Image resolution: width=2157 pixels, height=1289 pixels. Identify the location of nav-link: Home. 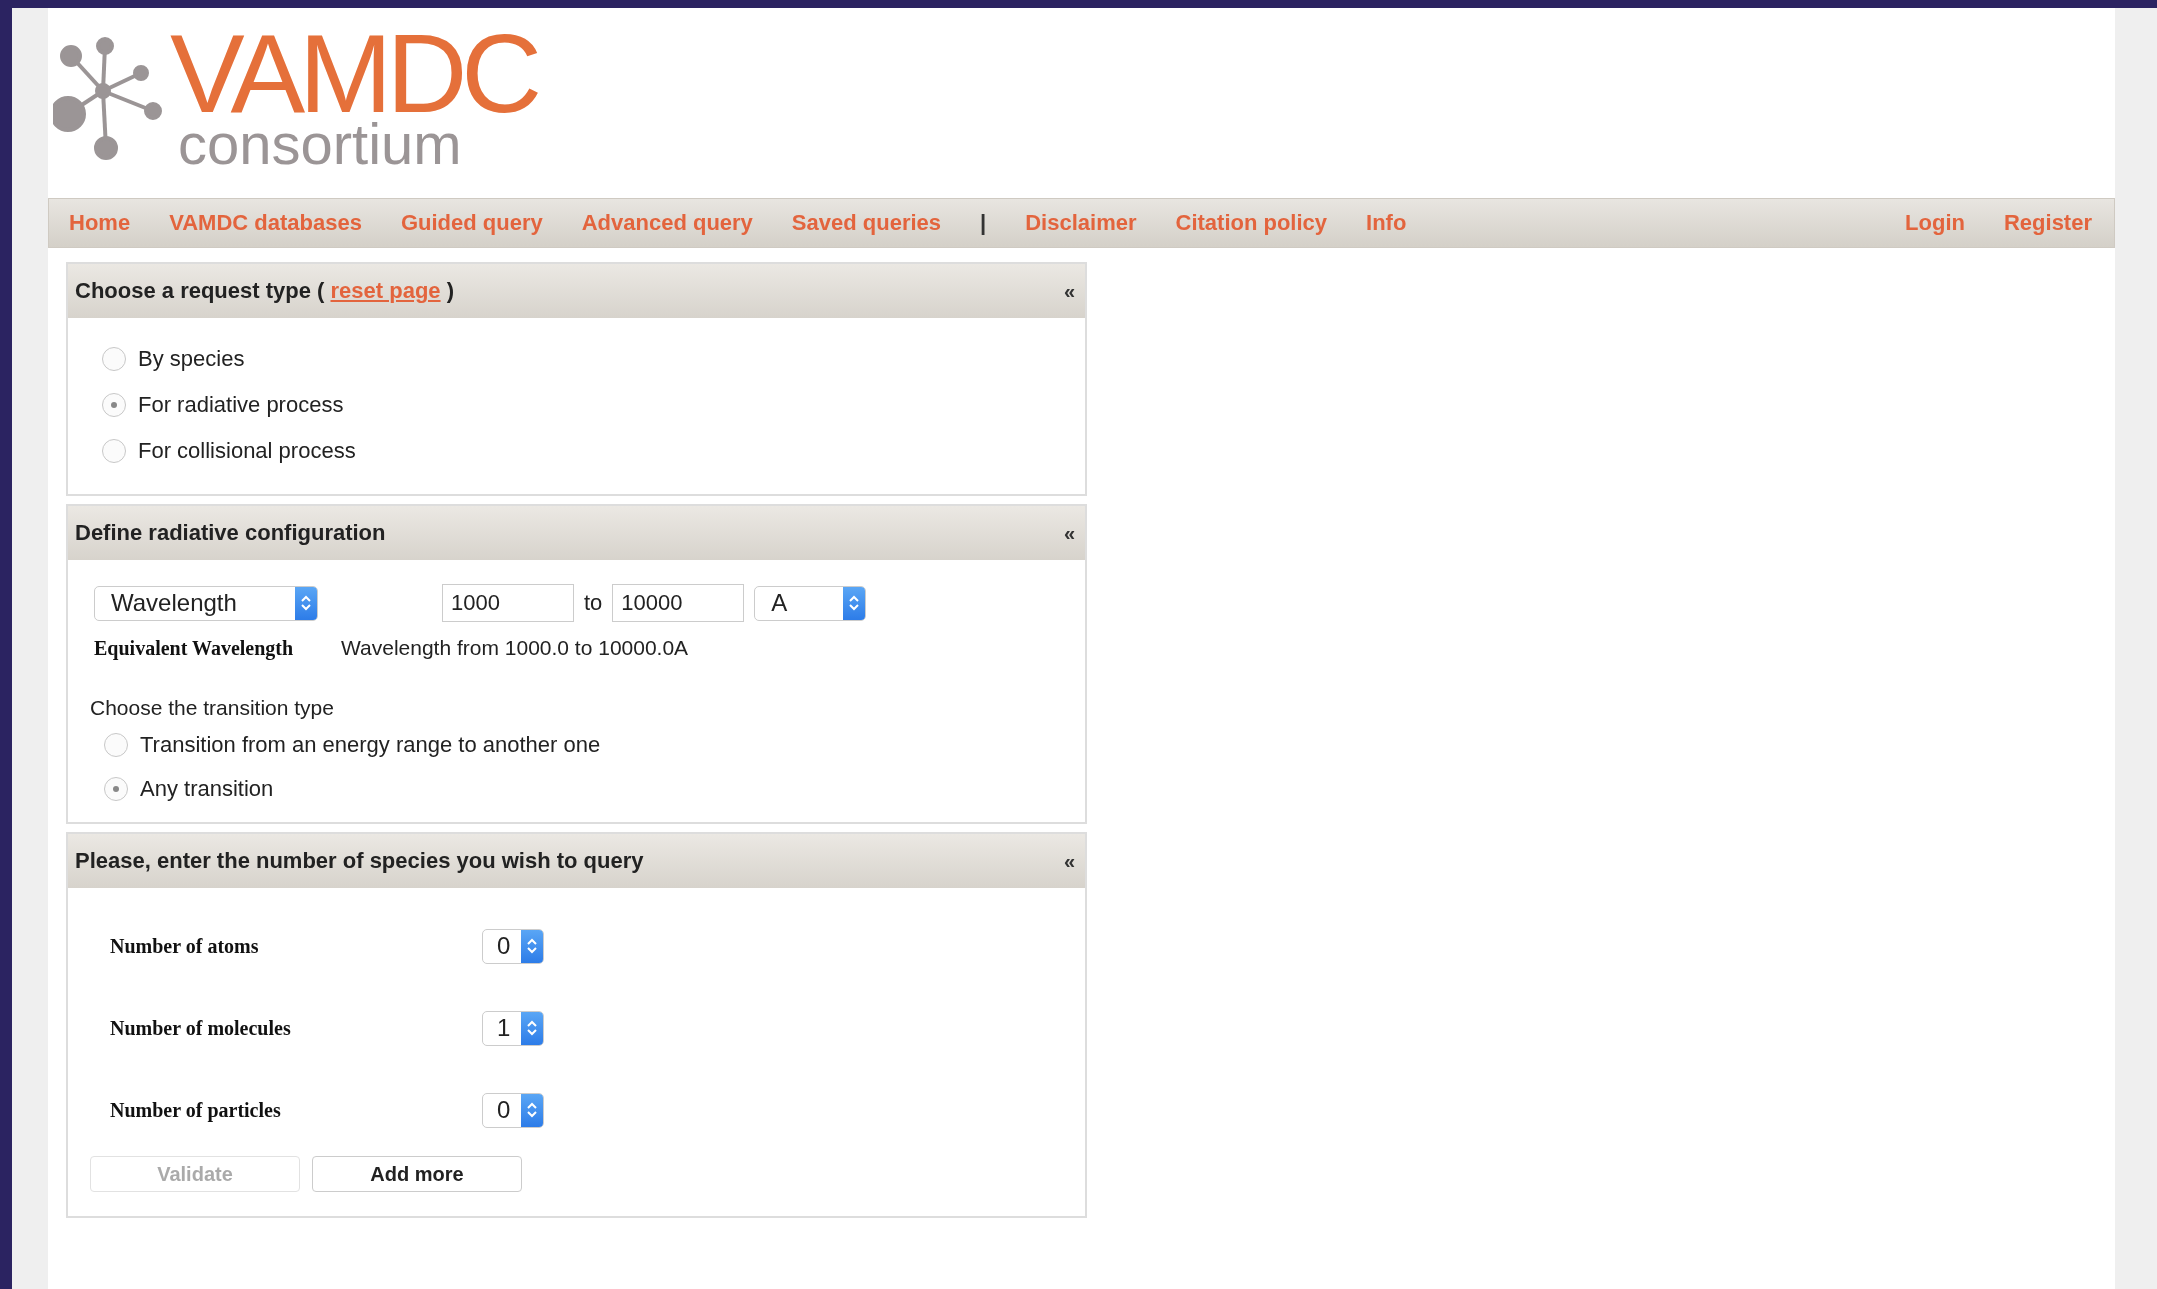
(100, 223).